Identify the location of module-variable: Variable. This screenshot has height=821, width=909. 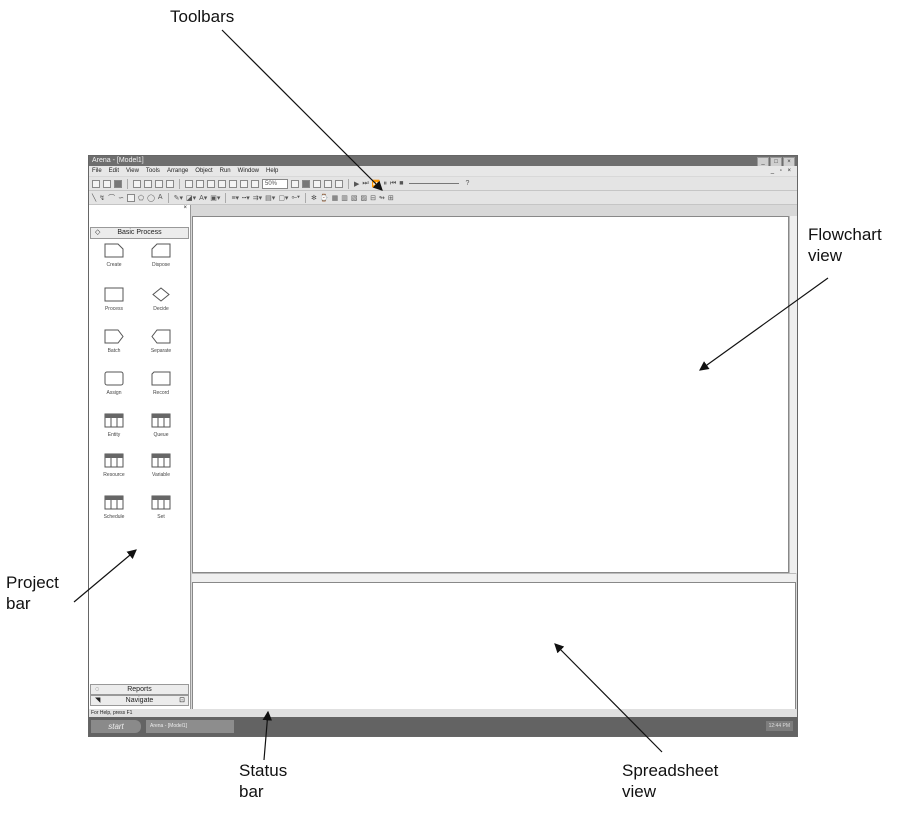
(161, 465).